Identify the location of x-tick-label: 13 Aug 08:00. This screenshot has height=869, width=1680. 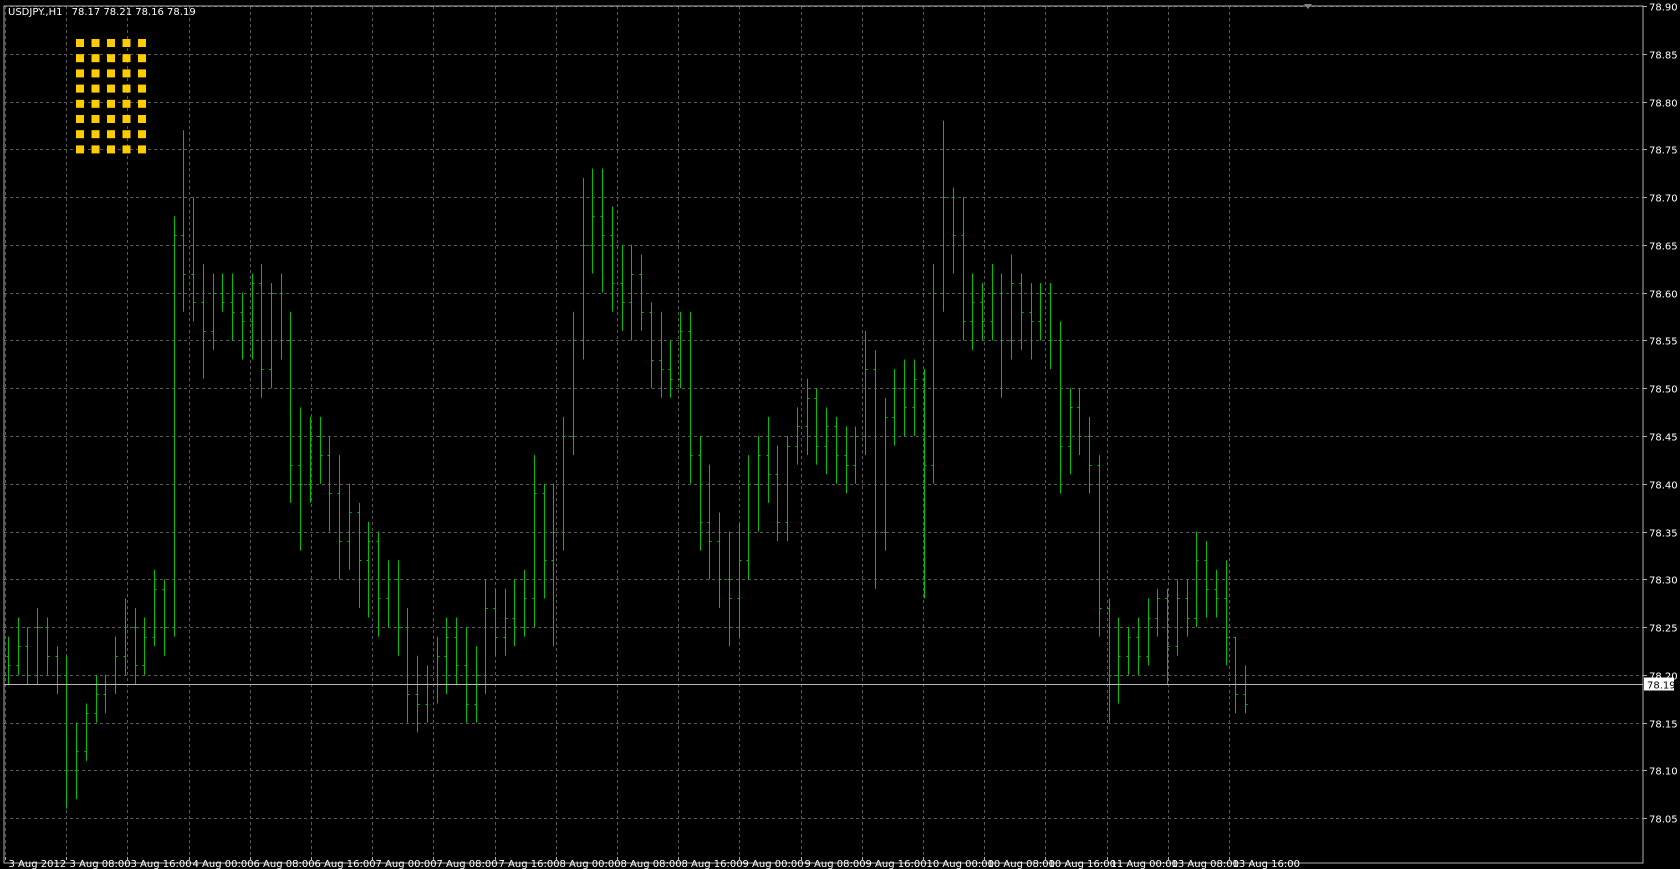
(1205, 864).